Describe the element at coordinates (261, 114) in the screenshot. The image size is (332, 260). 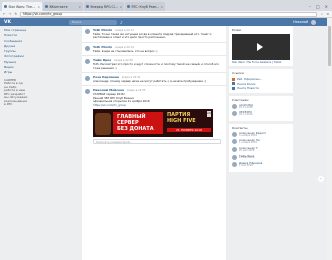
I see `member-item: XEXEXEX 20.11.2016` at that location.